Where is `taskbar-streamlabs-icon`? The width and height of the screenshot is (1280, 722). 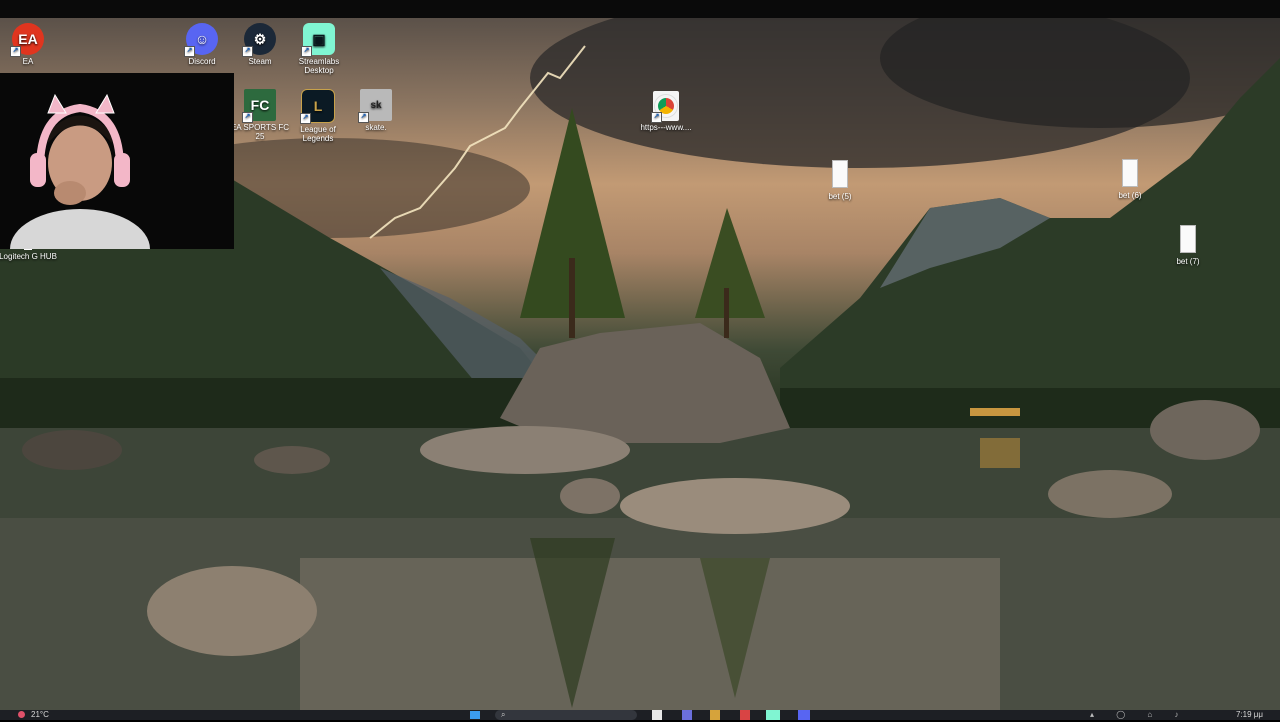 taskbar-streamlabs-icon is located at coordinates (773, 715).